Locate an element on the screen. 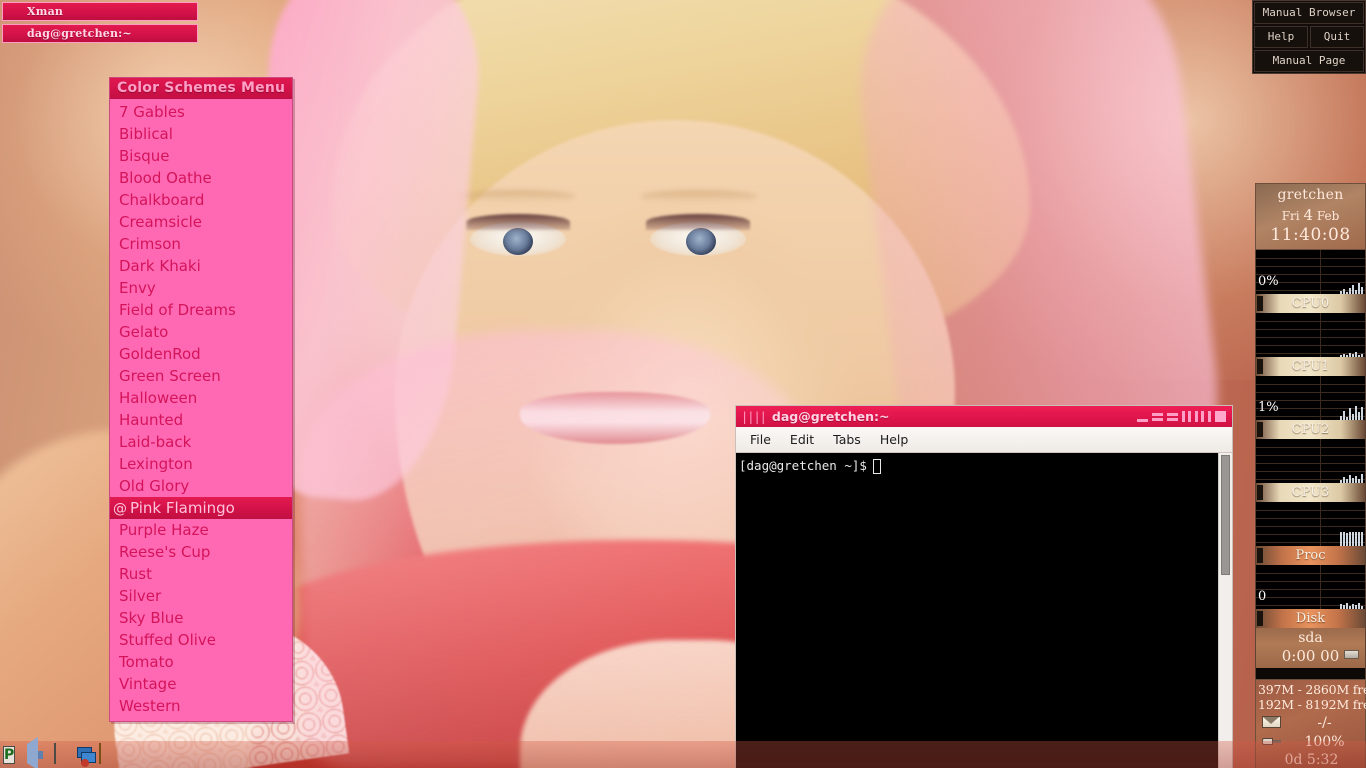  color-scheme-item: Biblical is located at coordinates (201, 134).